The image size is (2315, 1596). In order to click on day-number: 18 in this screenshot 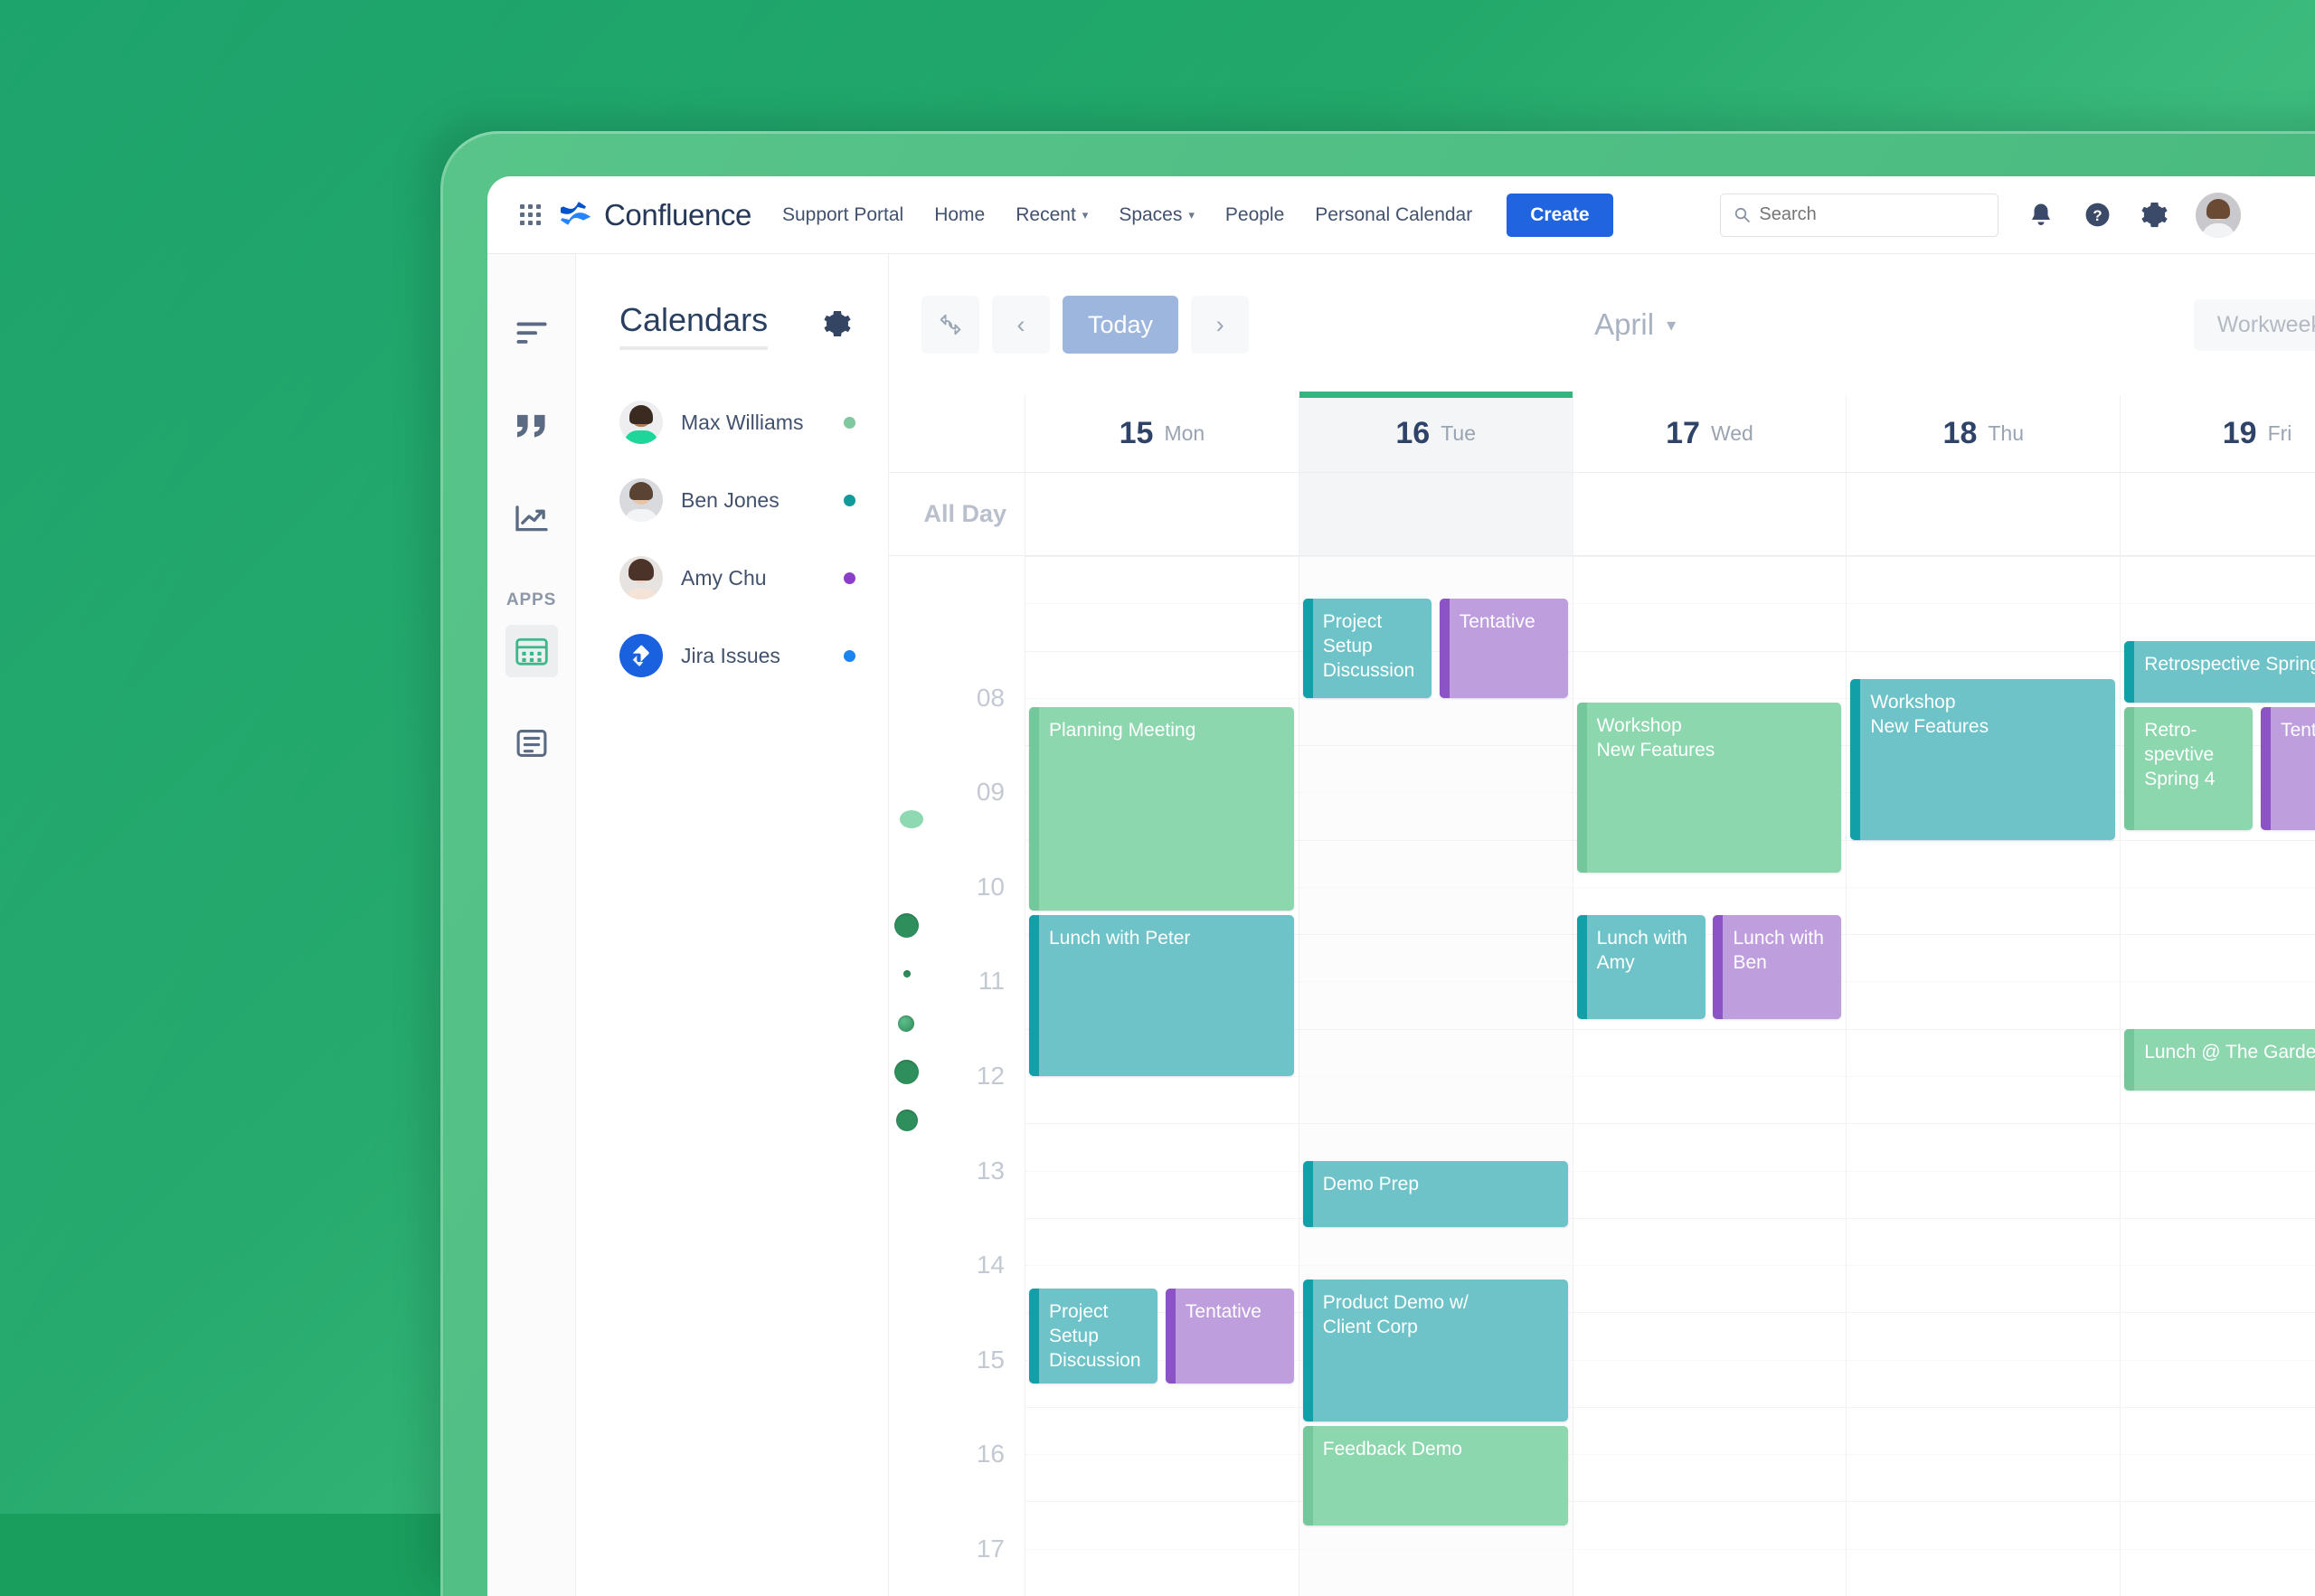, I will do `click(1961, 434)`.